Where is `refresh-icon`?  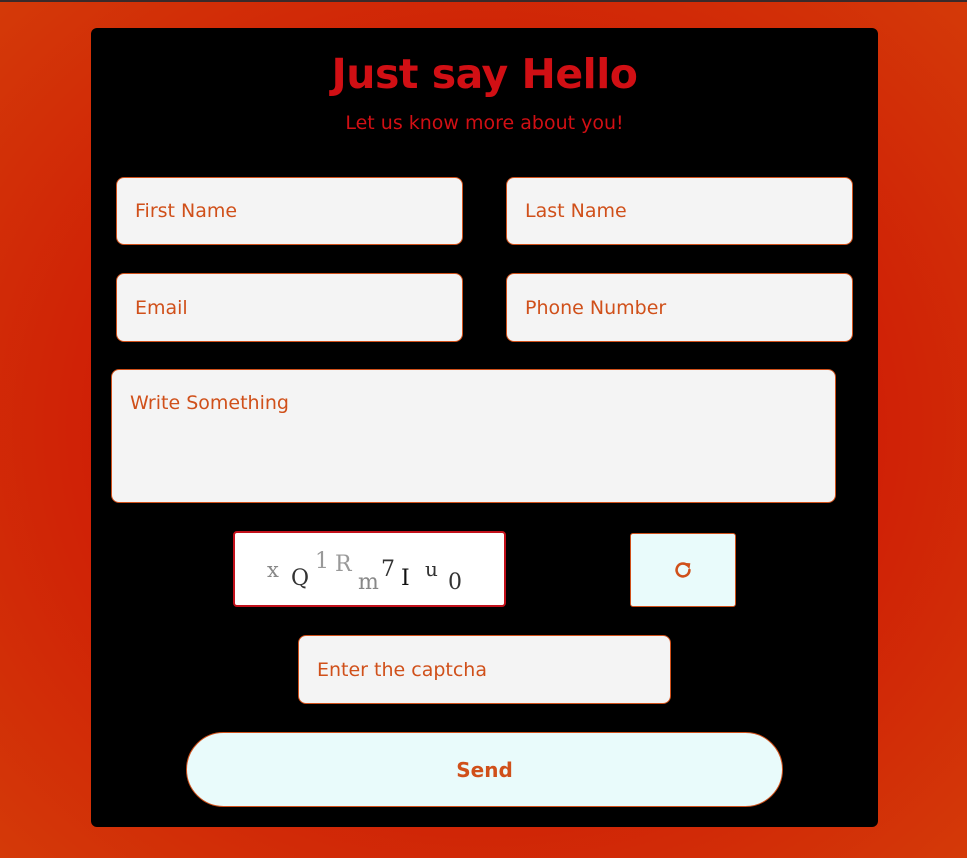
refresh-icon is located at coordinates (683, 570).